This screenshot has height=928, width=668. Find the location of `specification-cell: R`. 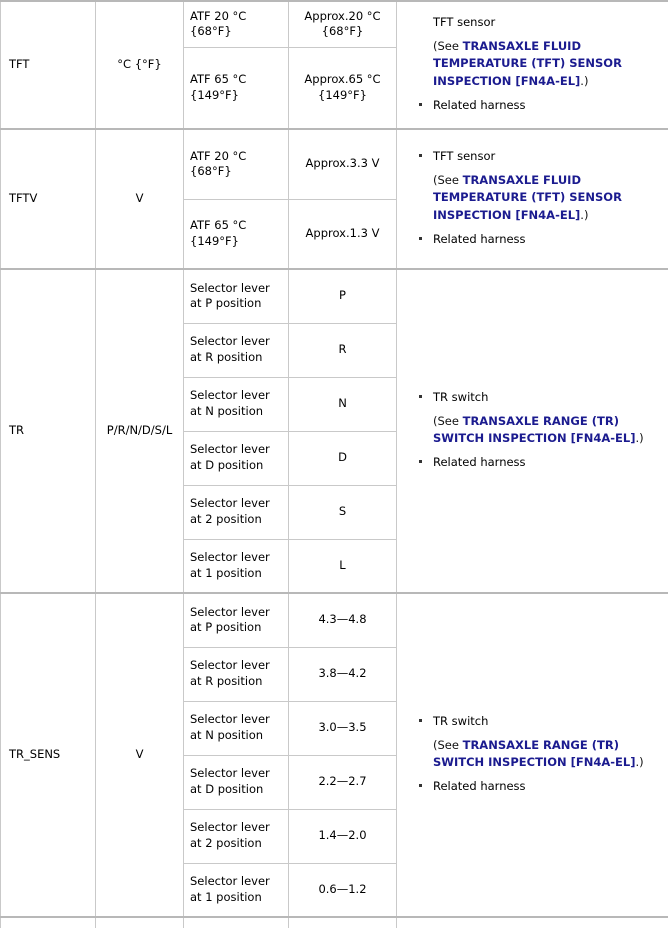

specification-cell: R is located at coordinates (342, 350).